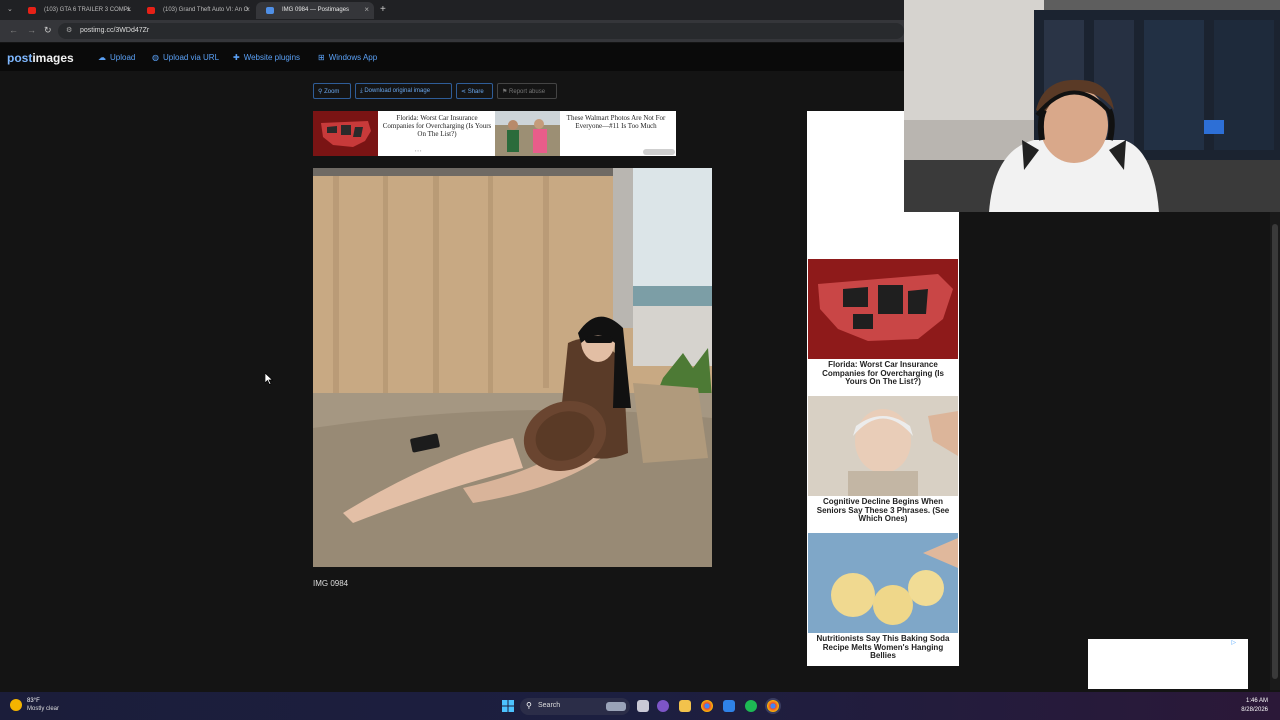 This screenshot has width=1280, height=720. What do you see at coordinates (206, 10) in the screenshot?
I see `tab-label: (103) Grand Theft Auto VI: An O` at bounding box center [206, 10].